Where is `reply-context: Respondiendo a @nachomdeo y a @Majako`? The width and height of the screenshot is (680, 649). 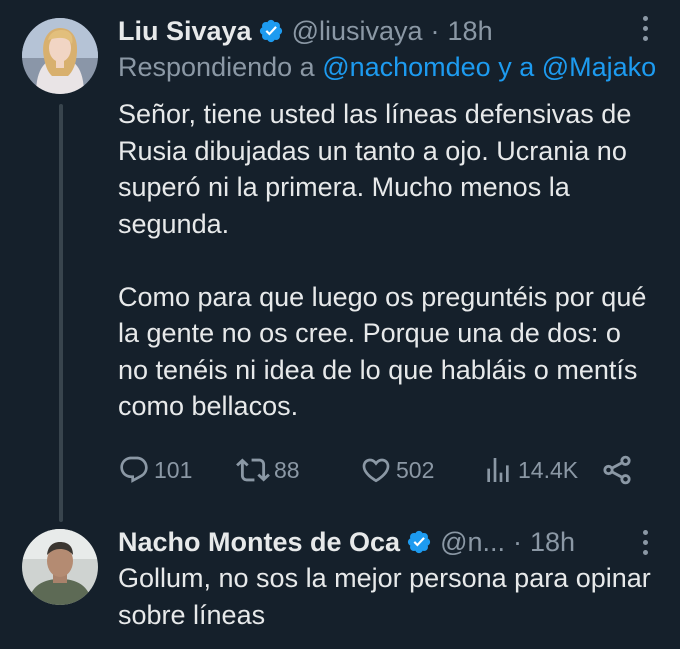
reply-context: Respondiendo a @nachomdeo y a @Majako is located at coordinates (387, 67).